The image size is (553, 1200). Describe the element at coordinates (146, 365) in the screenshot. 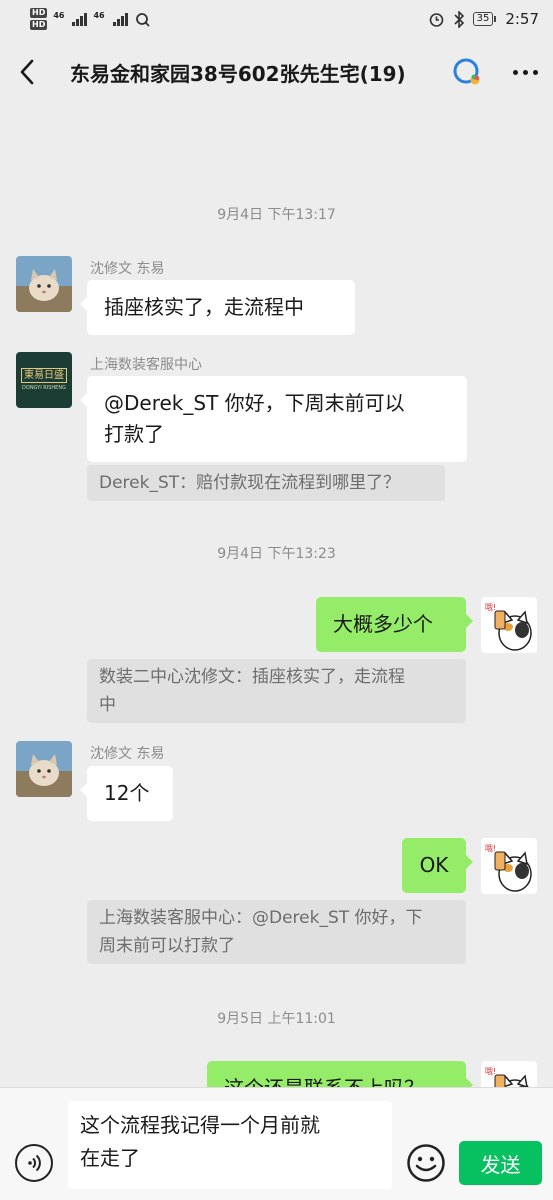

I see `sender-name: 上海数装客服中心` at that location.